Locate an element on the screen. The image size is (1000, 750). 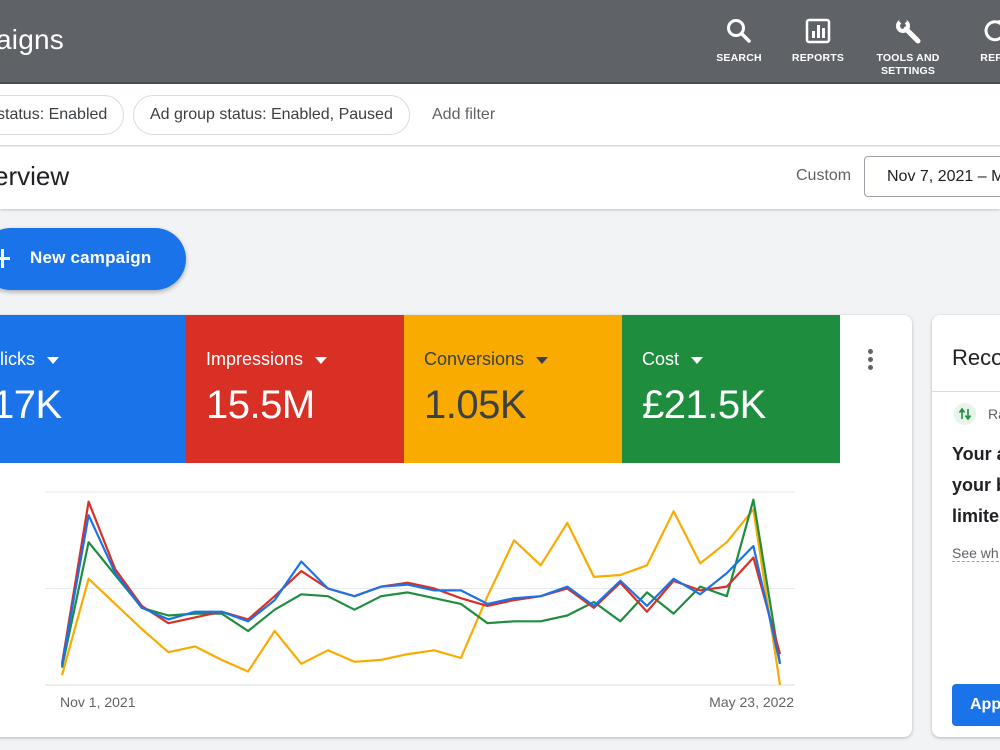
filter-chip-ad-group-status: Ad group status: Enabled, Paused is located at coordinates (271, 115).